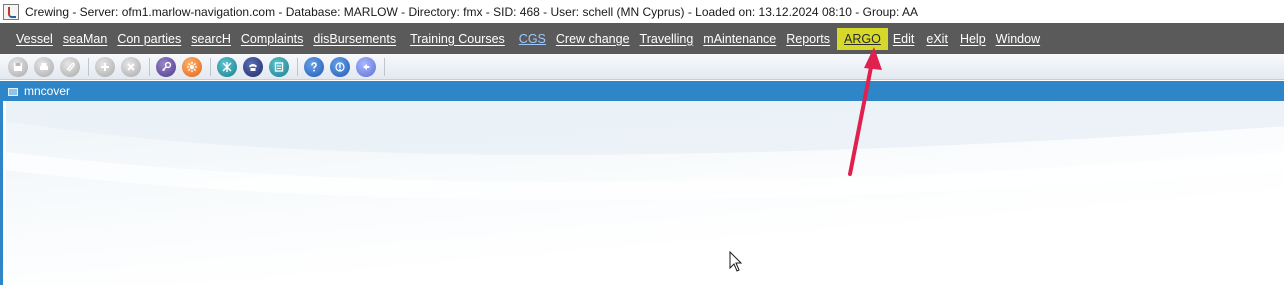 The image size is (1284, 285). What do you see at coordinates (47, 91) in the screenshot?
I see `frame-title: mncover` at bounding box center [47, 91].